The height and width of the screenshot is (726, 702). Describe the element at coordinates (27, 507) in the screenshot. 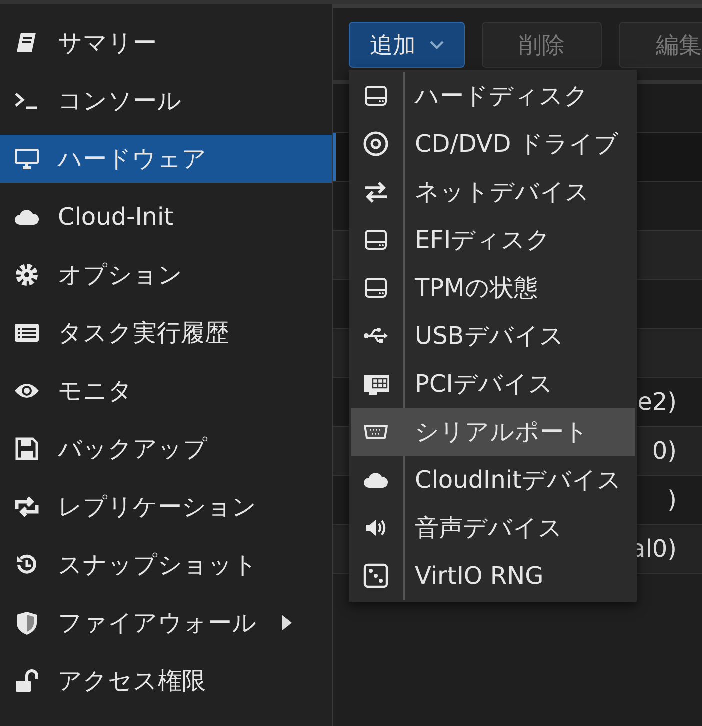

I see `repeat-arrows-icon` at that location.